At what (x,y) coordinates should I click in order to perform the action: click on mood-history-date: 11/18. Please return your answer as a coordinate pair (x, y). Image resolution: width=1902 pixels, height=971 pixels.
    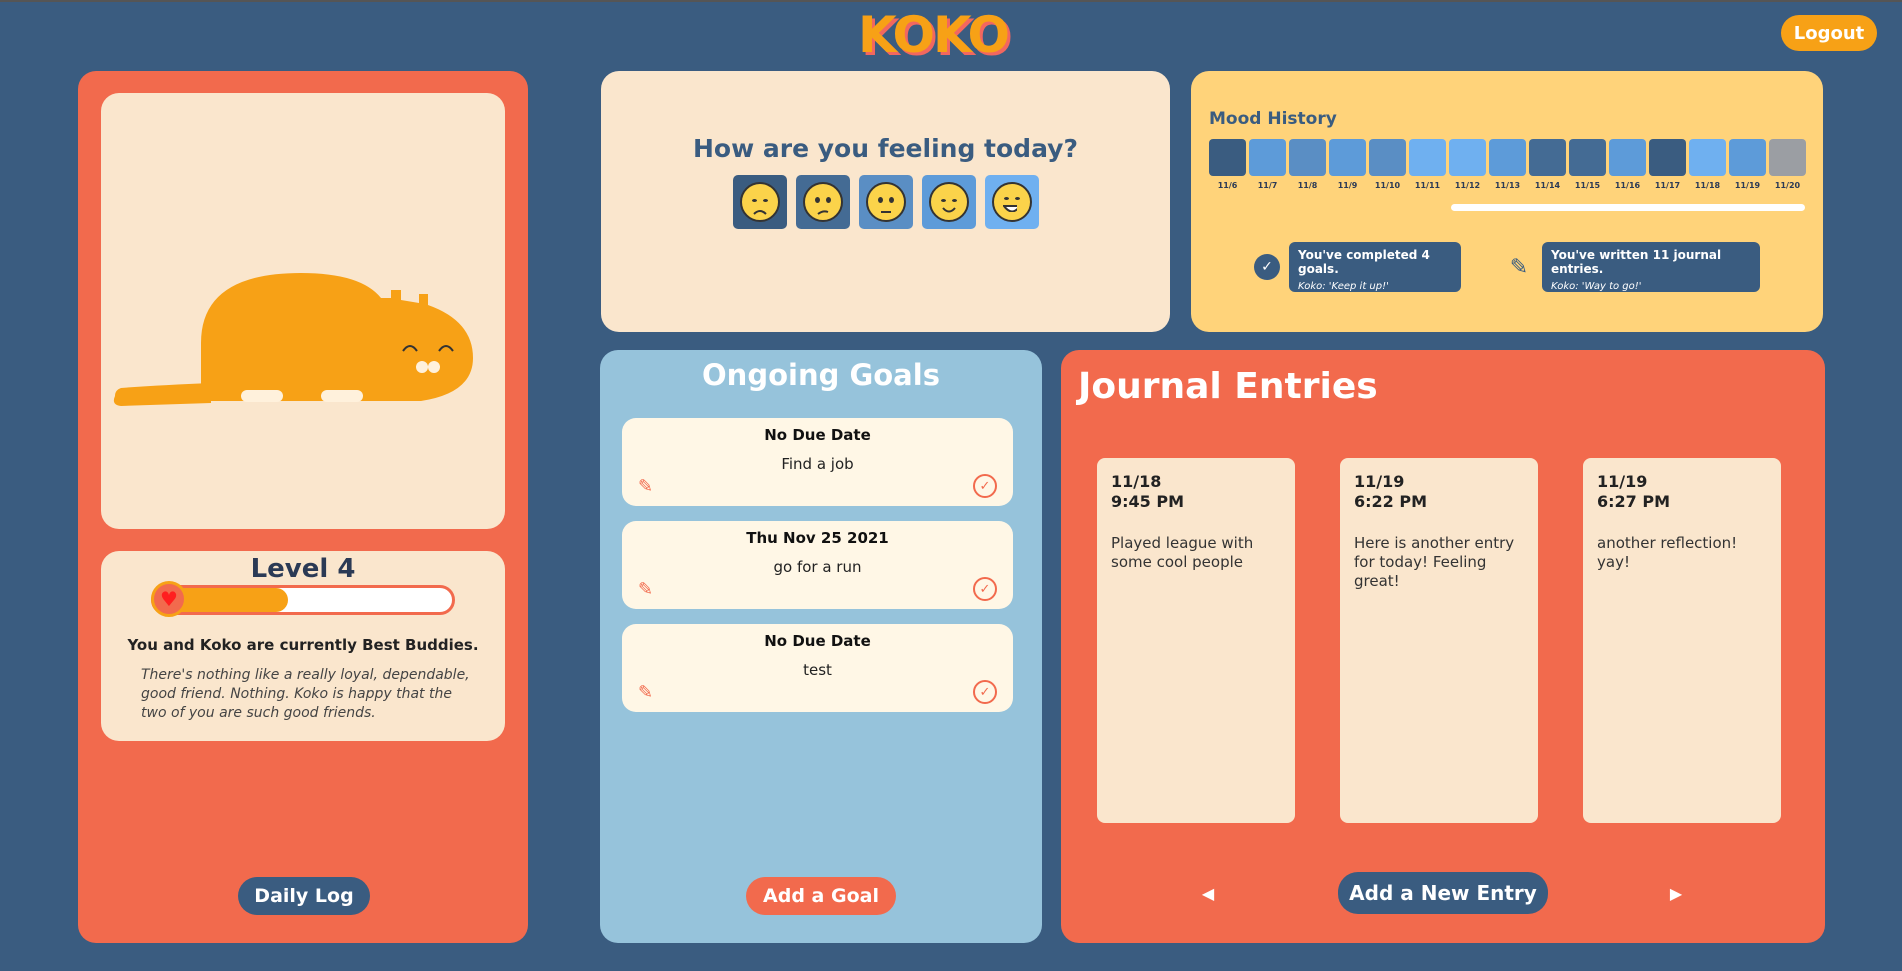
    Looking at the image, I should click on (1707, 185).